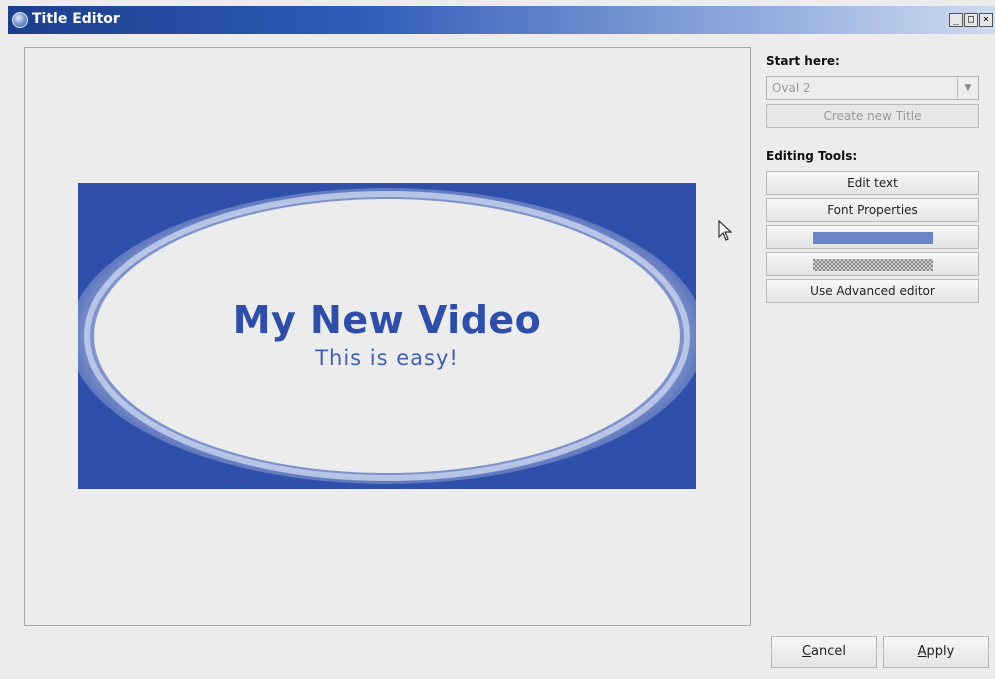 Image resolution: width=995 pixels, height=679 pixels. I want to click on template-select-value: Oval 2, so click(791, 88).